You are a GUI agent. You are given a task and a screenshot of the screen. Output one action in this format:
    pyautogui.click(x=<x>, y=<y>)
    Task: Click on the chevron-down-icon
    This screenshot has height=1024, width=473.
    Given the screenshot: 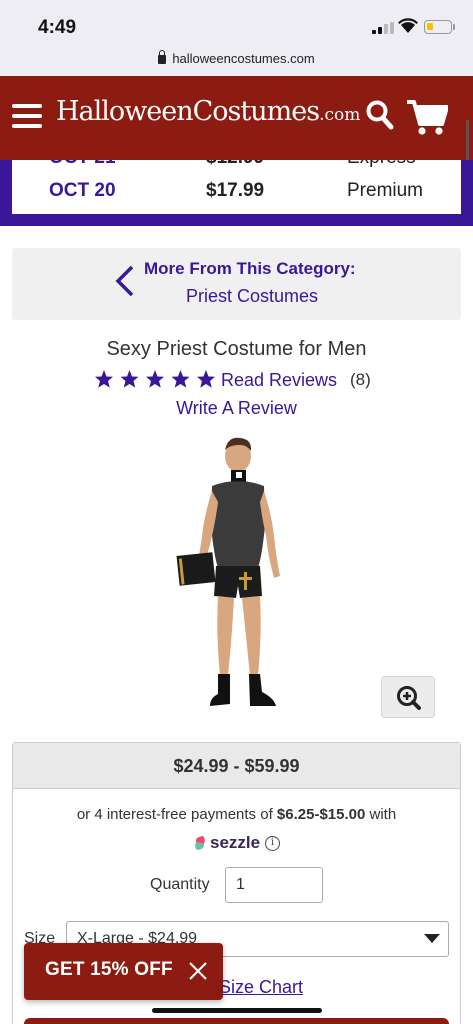 What is the action you would take?
    pyautogui.click(x=432, y=938)
    